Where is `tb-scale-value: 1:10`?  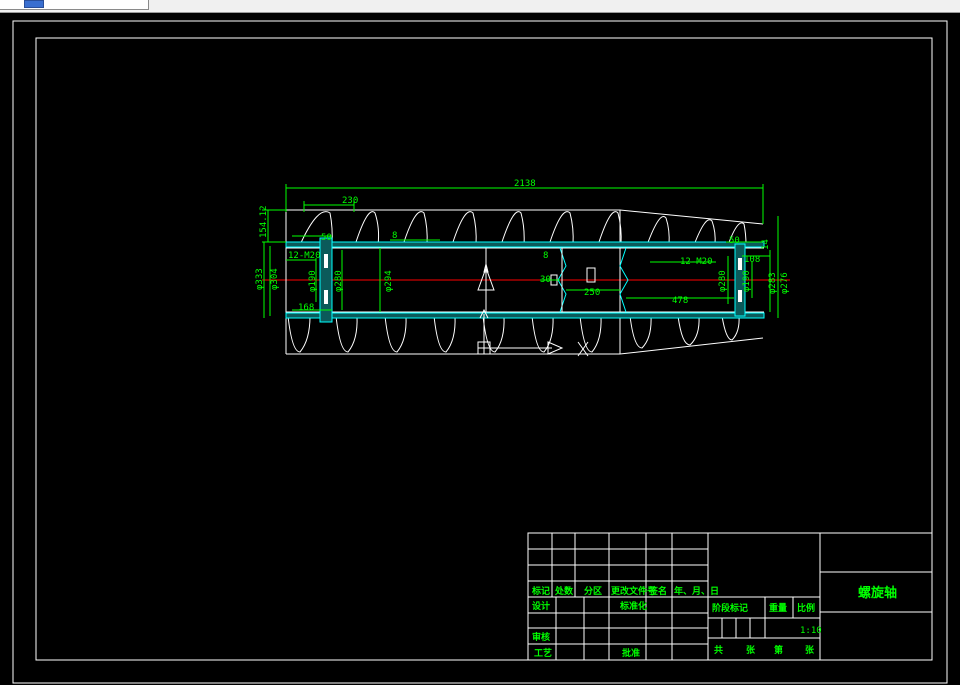
tb-scale-value: 1:10 is located at coordinates (811, 631).